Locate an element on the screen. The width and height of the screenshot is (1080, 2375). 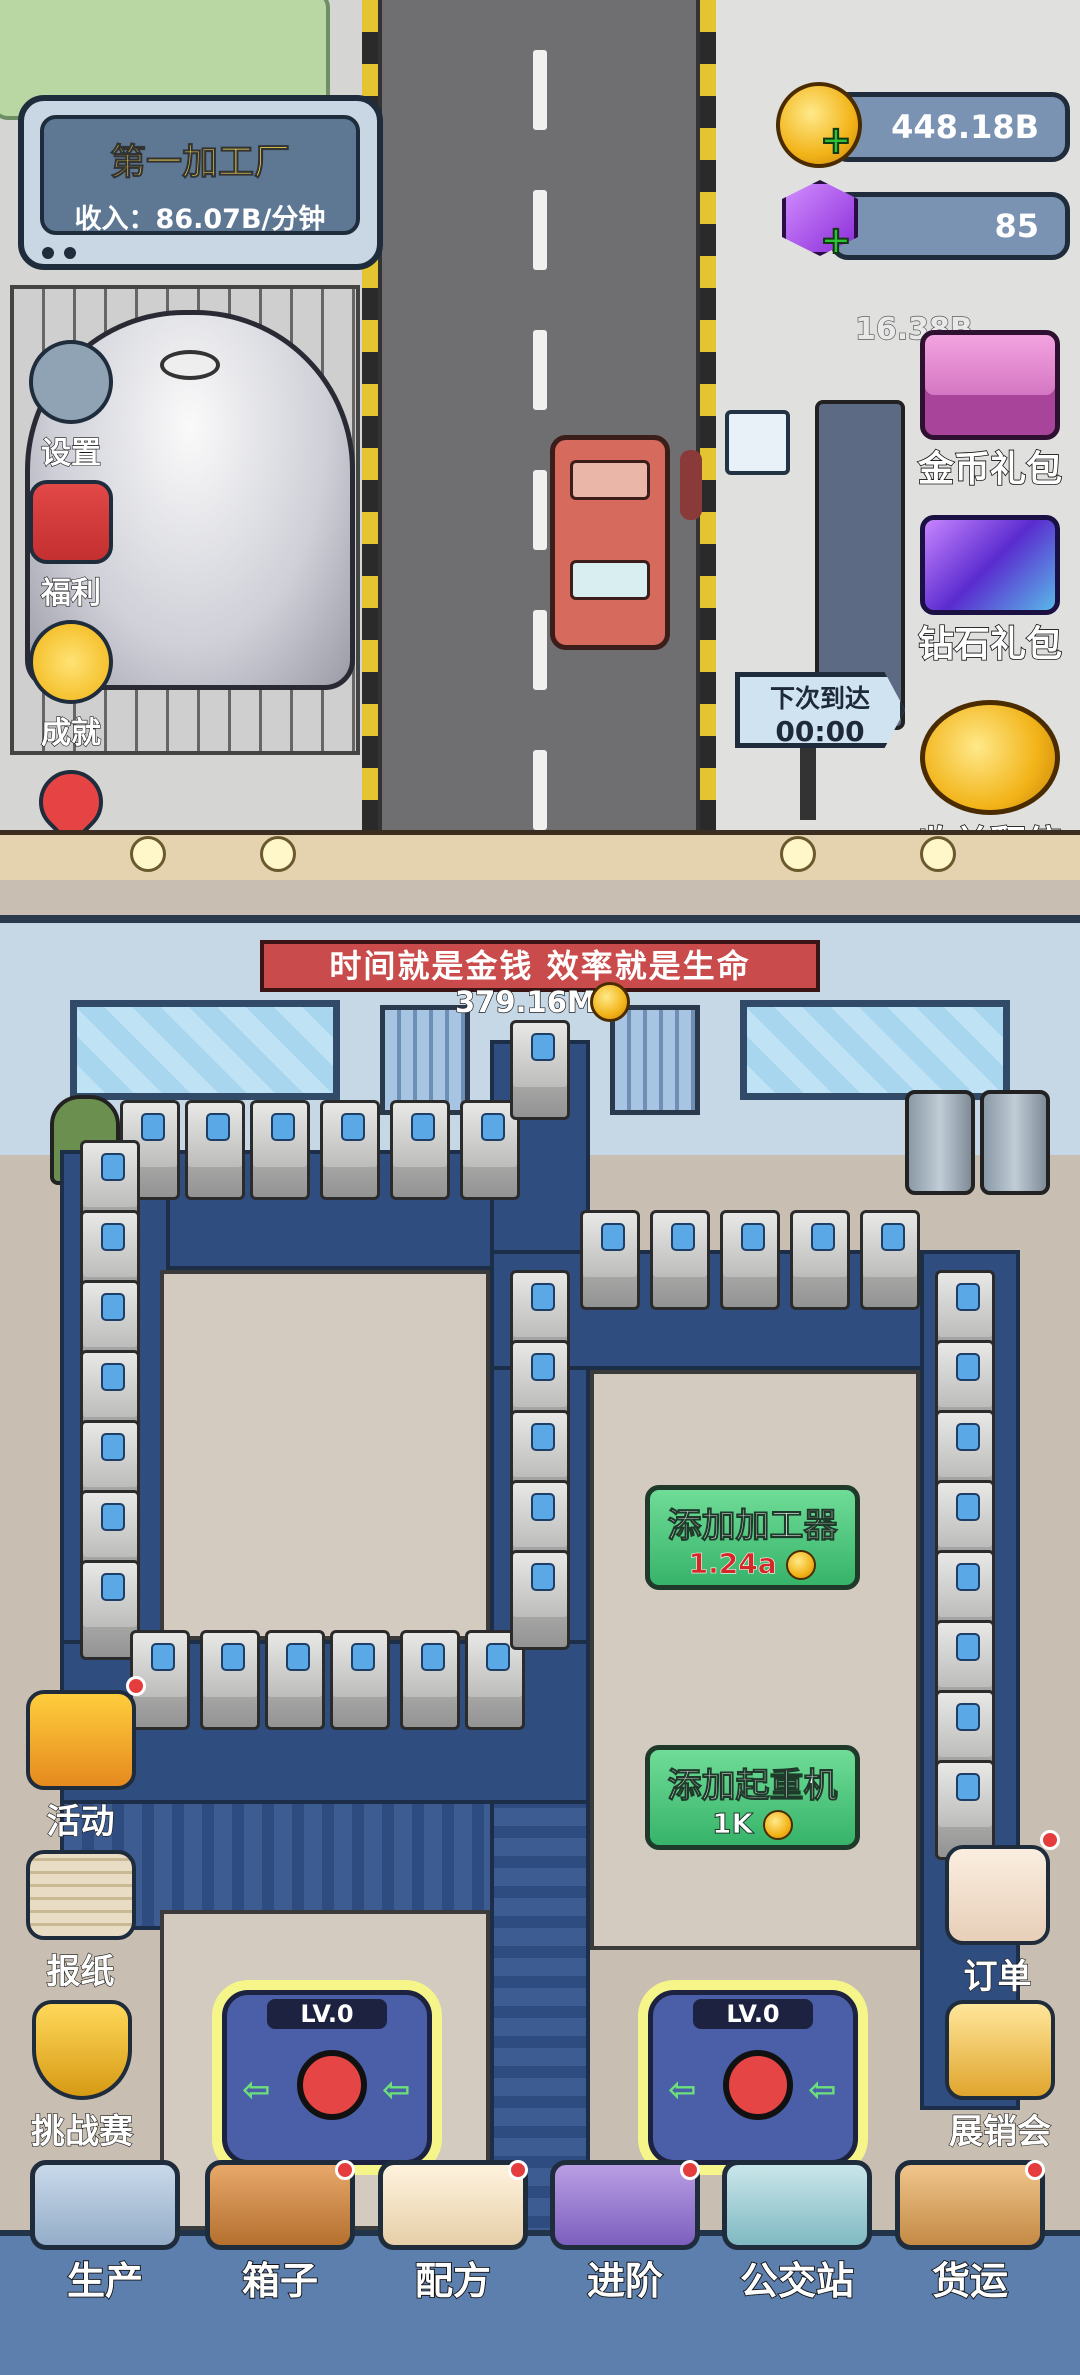
trade-fair-label: 展销会 is located at coordinates (999, 2131).